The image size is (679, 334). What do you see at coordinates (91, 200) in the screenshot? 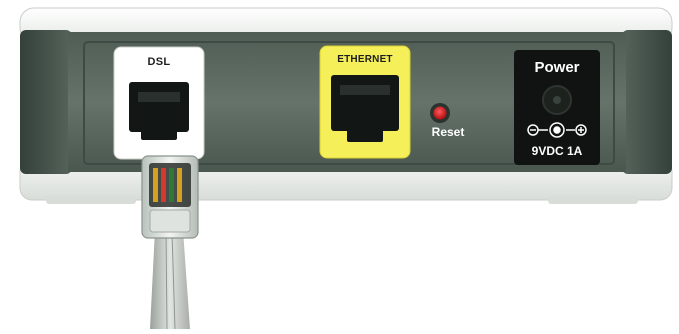
I see `foot-left` at bounding box center [91, 200].